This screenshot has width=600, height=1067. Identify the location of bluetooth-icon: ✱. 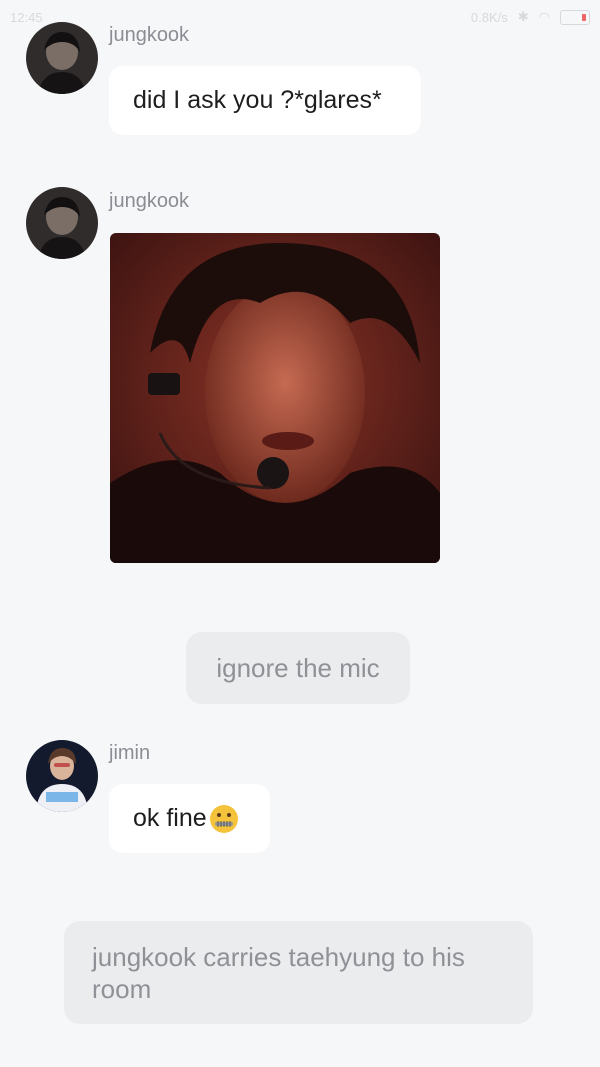
(523, 16).